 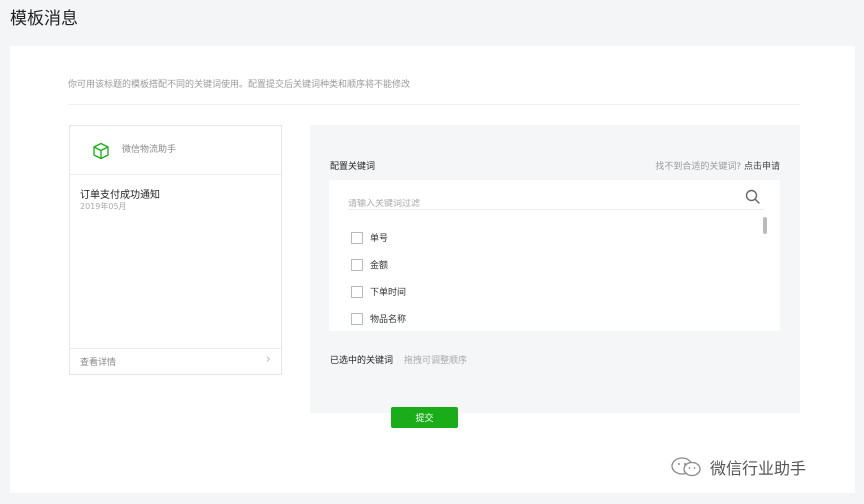 I want to click on preview-header: 微信物流助手, so click(x=175, y=150).